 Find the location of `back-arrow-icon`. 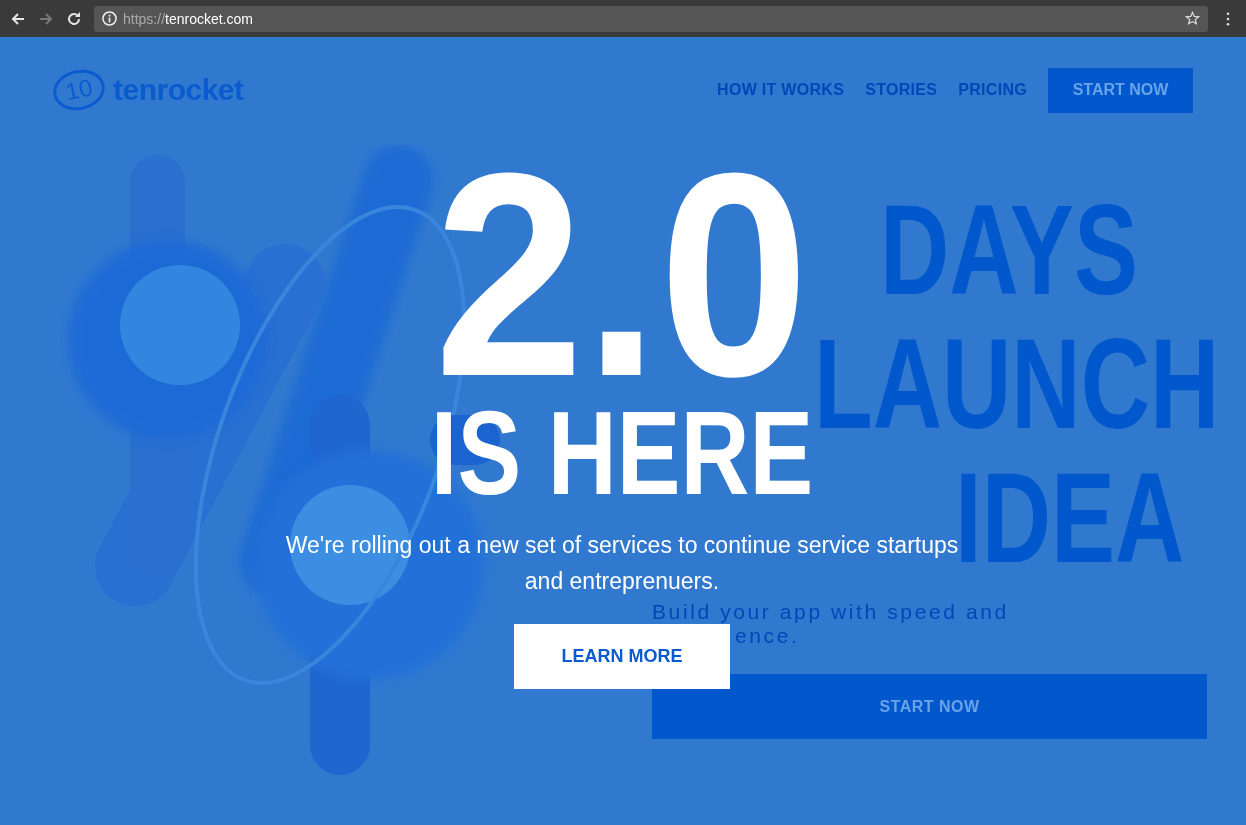

back-arrow-icon is located at coordinates (18, 18).